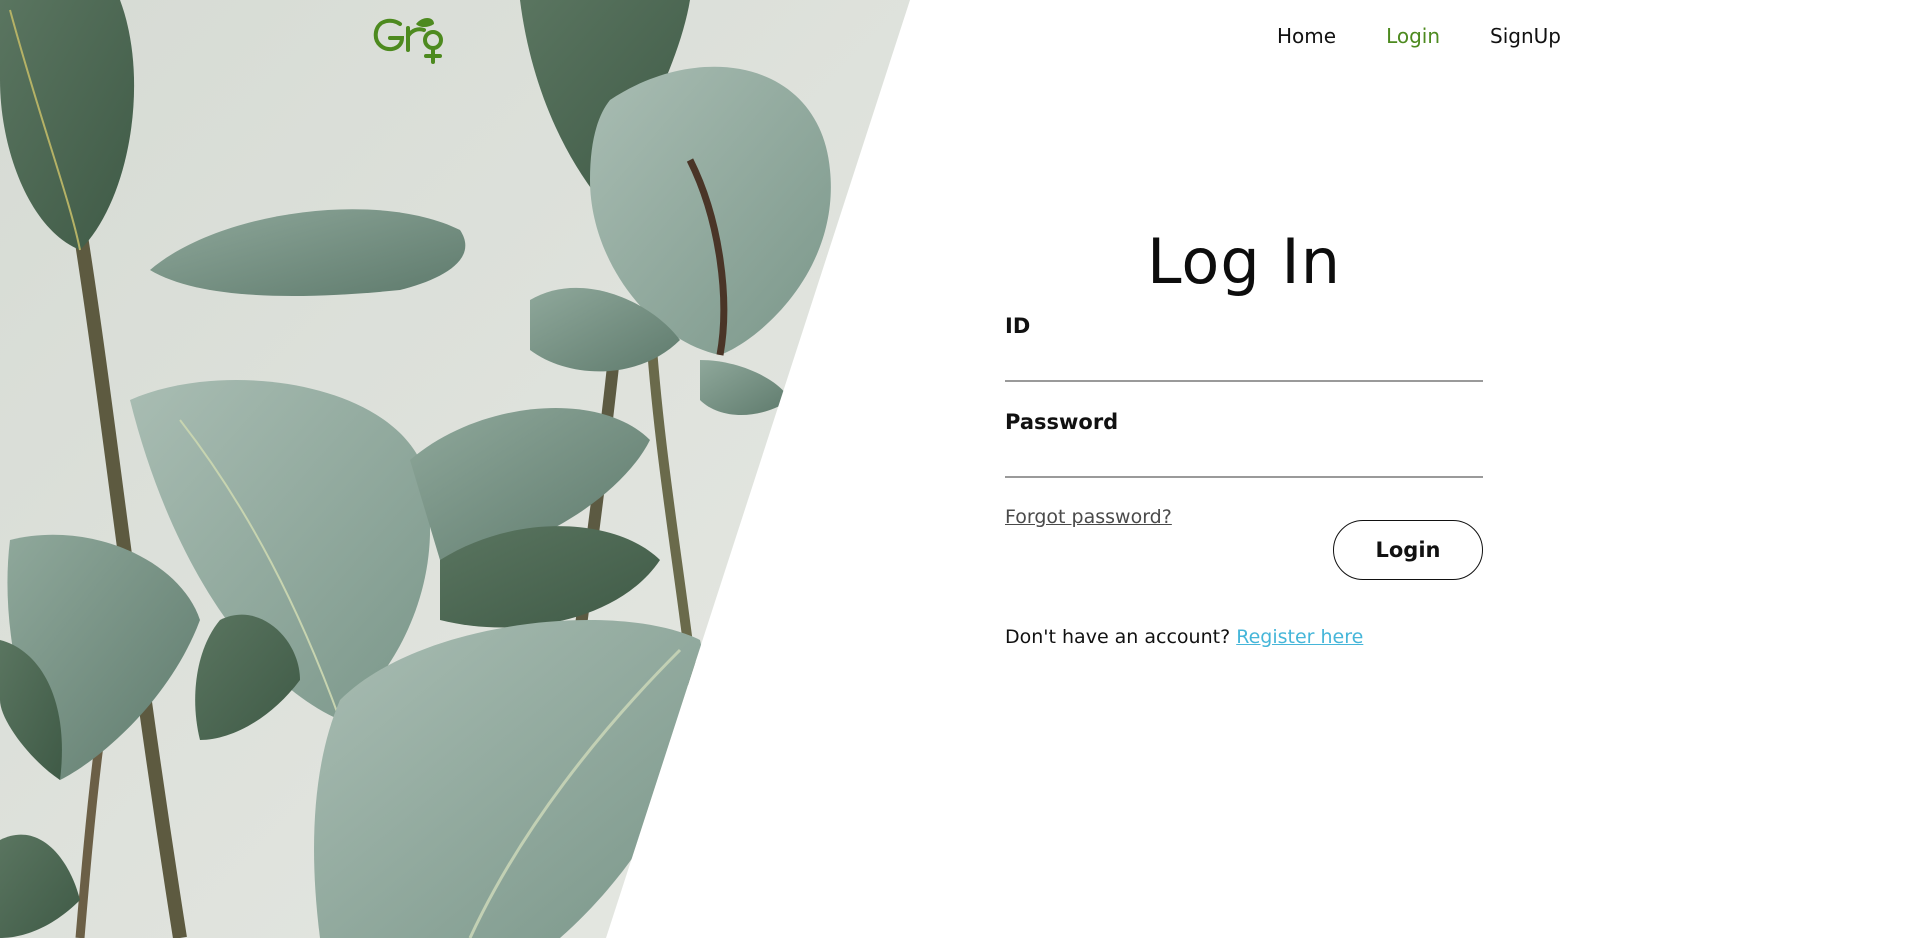 The image size is (1915, 938). Describe the element at coordinates (408, 41) in the screenshot. I see `sprout-logo-icon` at that location.